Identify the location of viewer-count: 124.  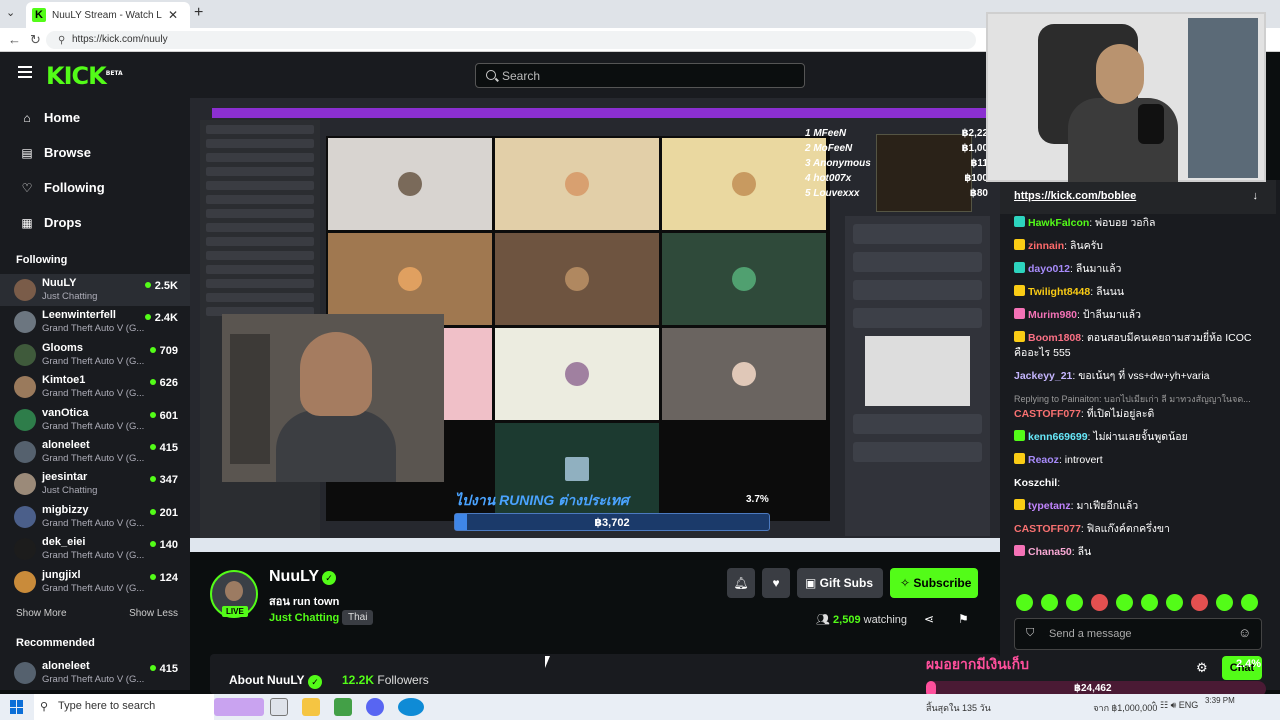
(164, 578).